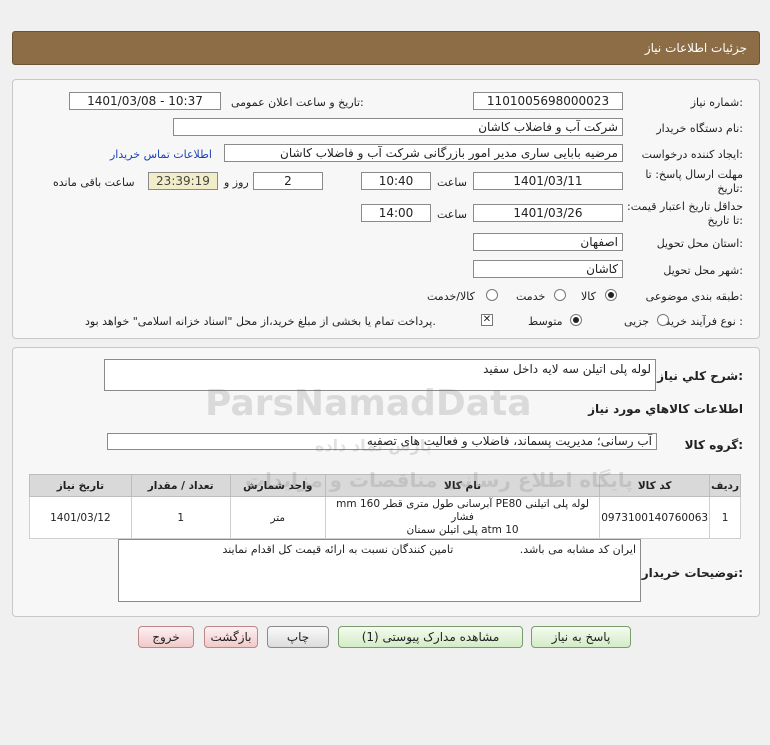 This screenshot has width=770, height=745. Describe the element at coordinates (277, 517) in the screenshot. I see `row-unit: متر` at that location.